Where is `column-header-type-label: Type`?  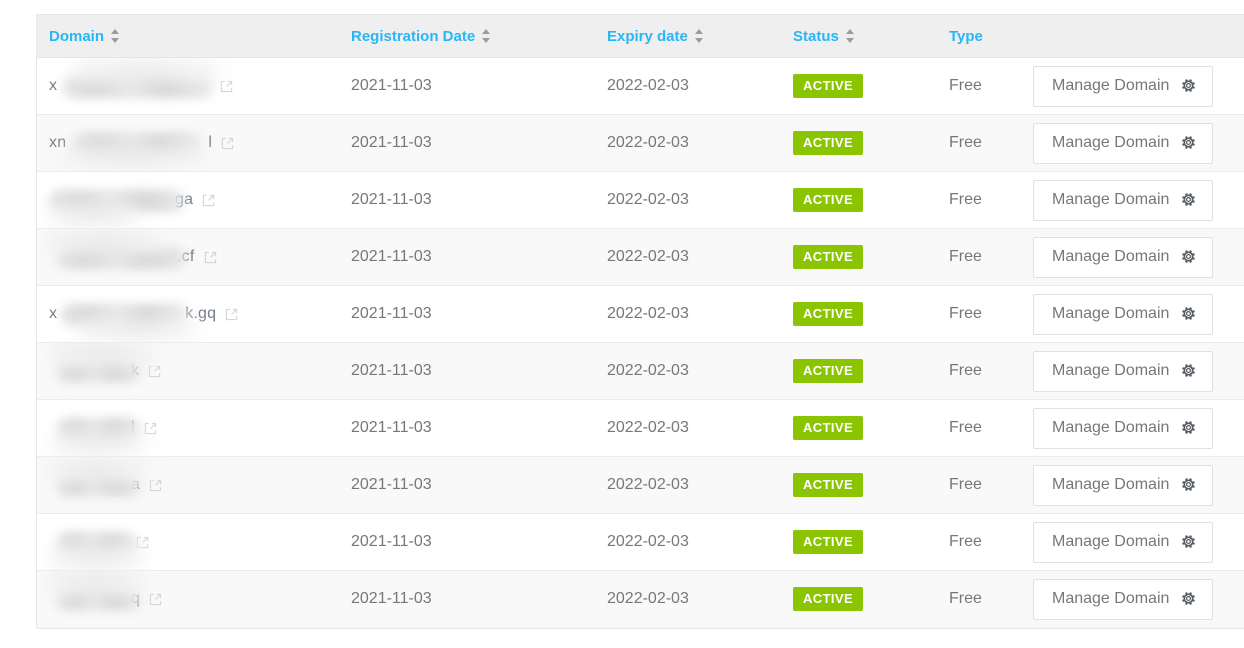 column-header-type-label: Type is located at coordinates (966, 36).